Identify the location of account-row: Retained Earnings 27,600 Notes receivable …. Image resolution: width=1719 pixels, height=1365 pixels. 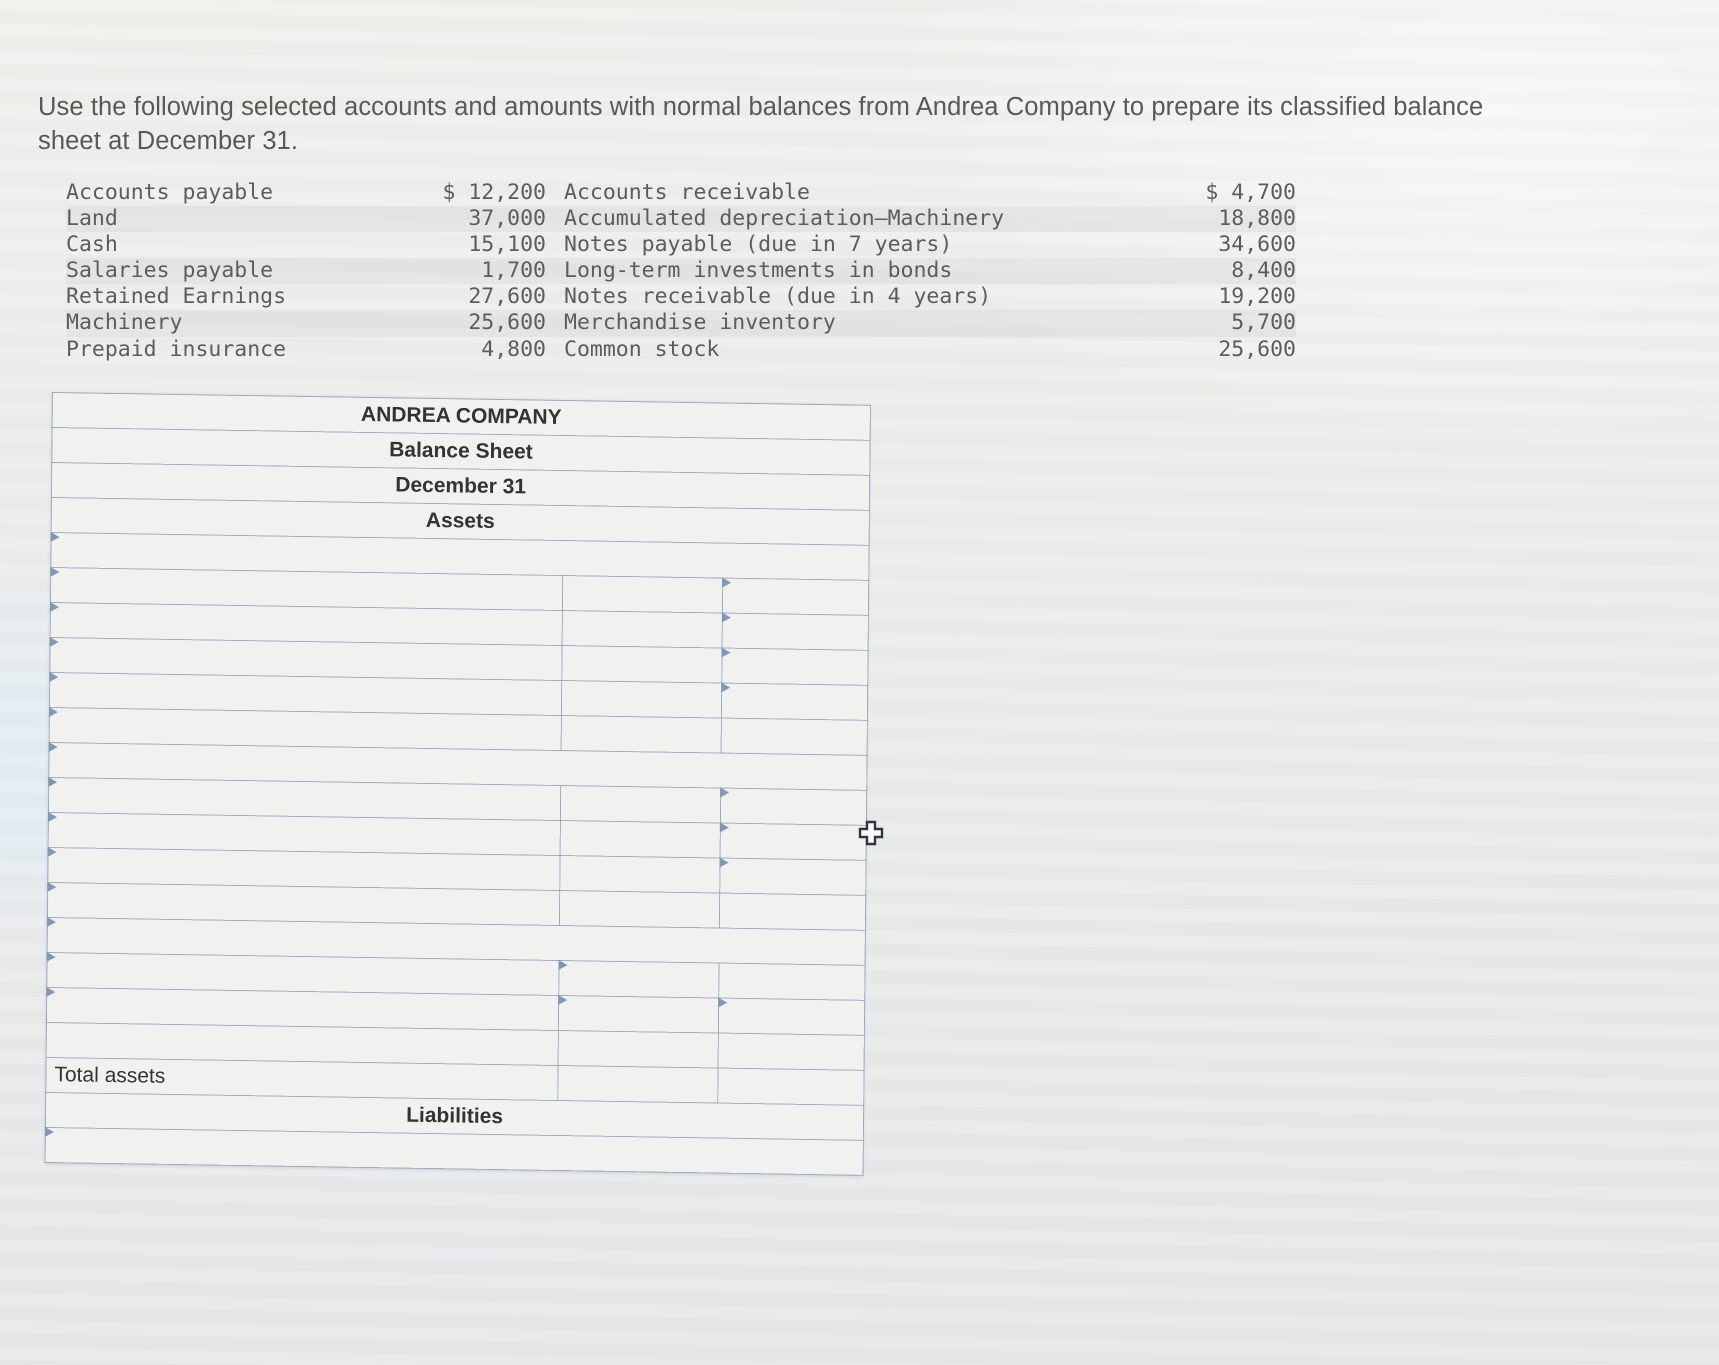
(681, 297).